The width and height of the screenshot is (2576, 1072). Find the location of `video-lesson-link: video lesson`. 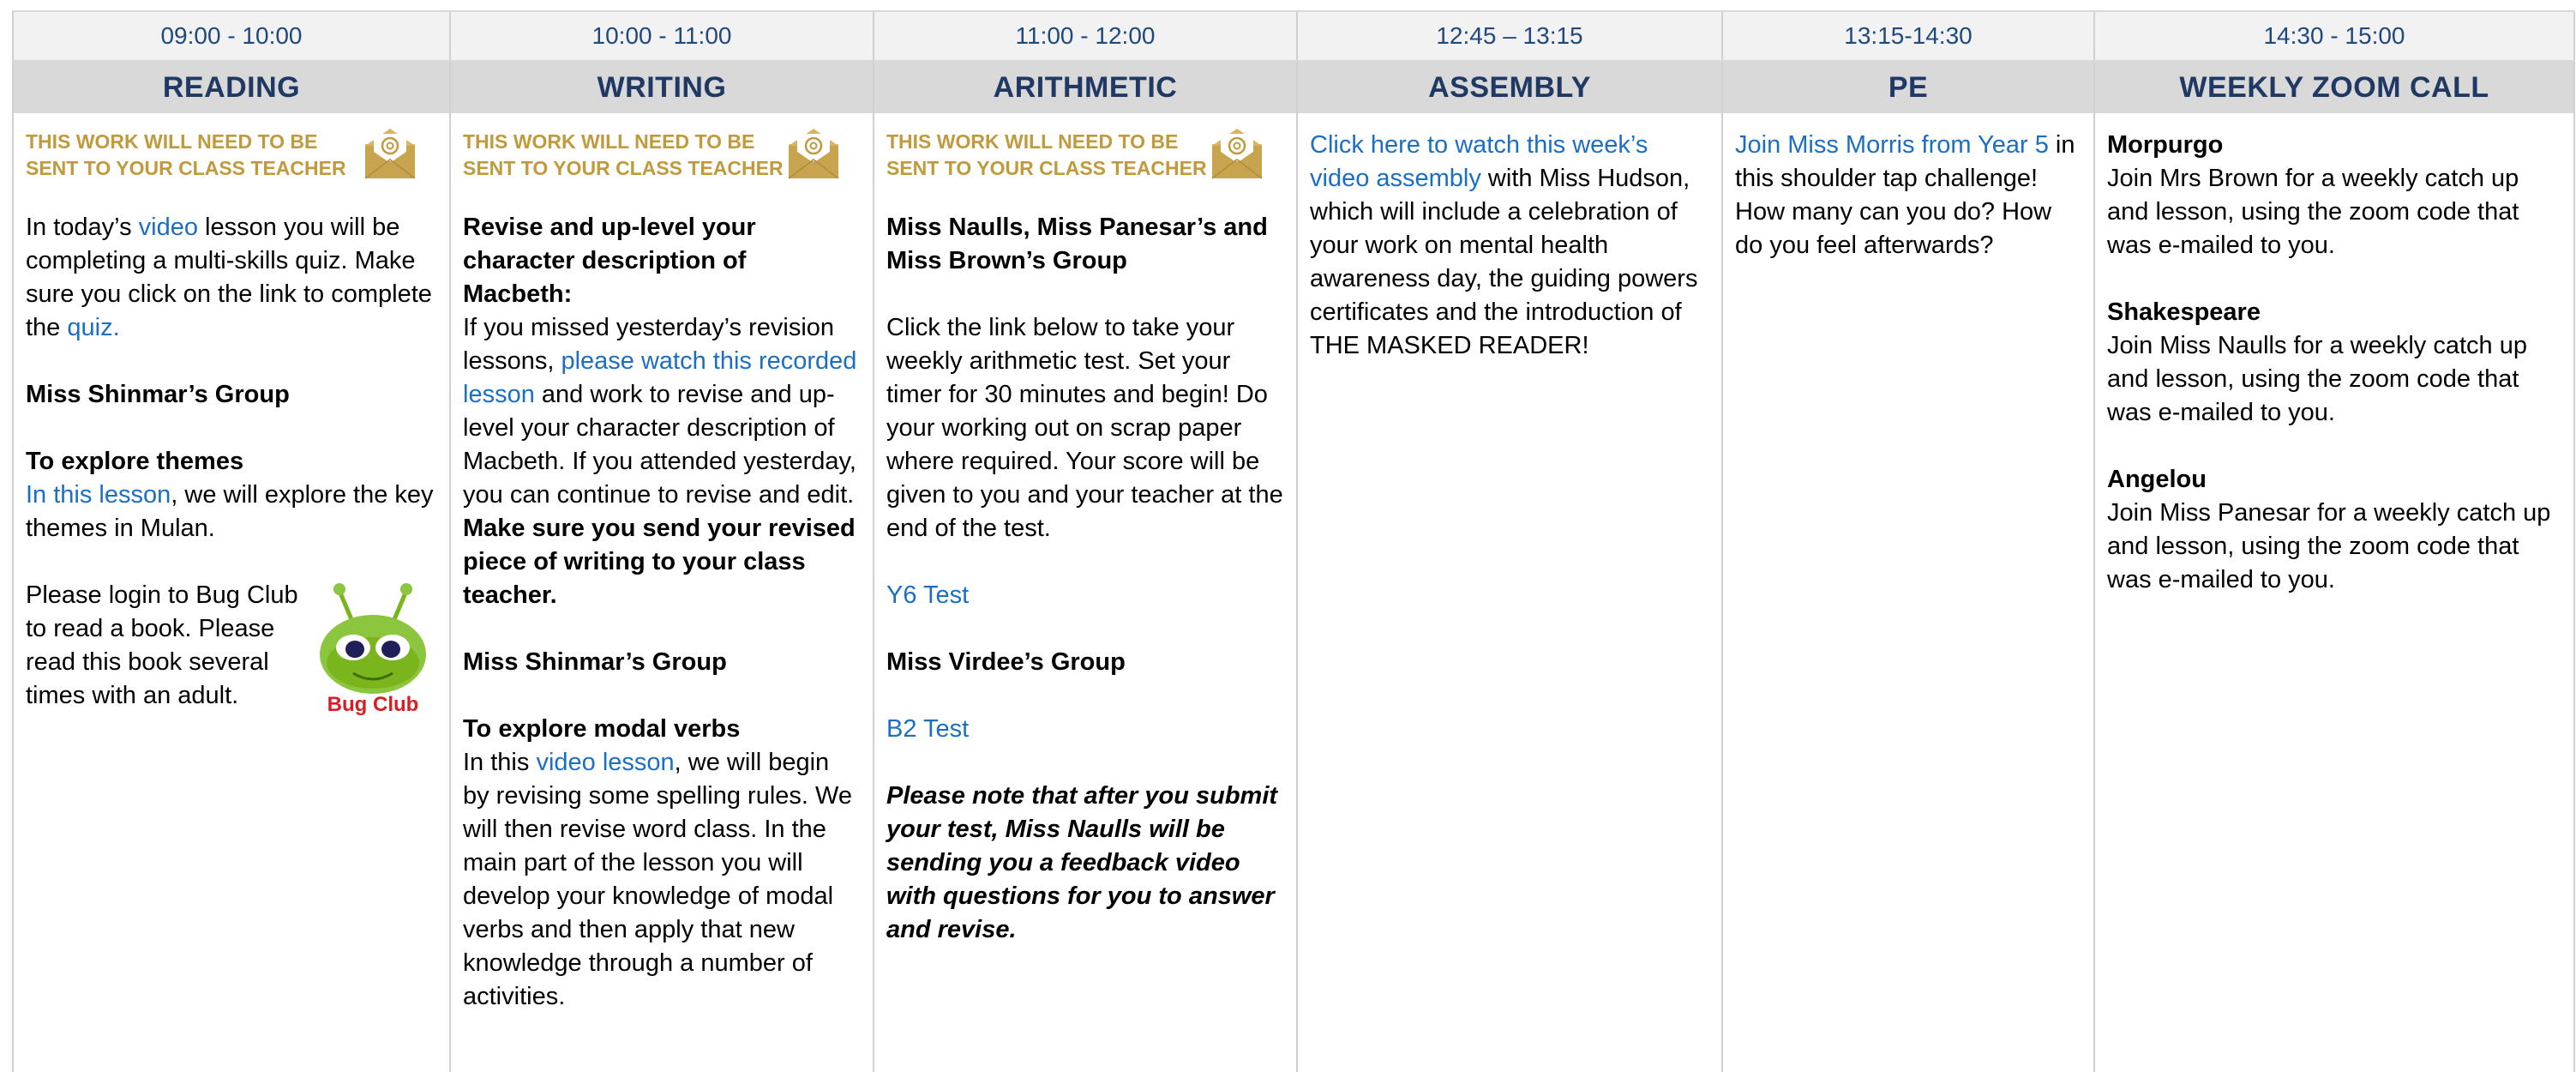

video-lesson-link: video lesson is located at coordinates (605, 763).